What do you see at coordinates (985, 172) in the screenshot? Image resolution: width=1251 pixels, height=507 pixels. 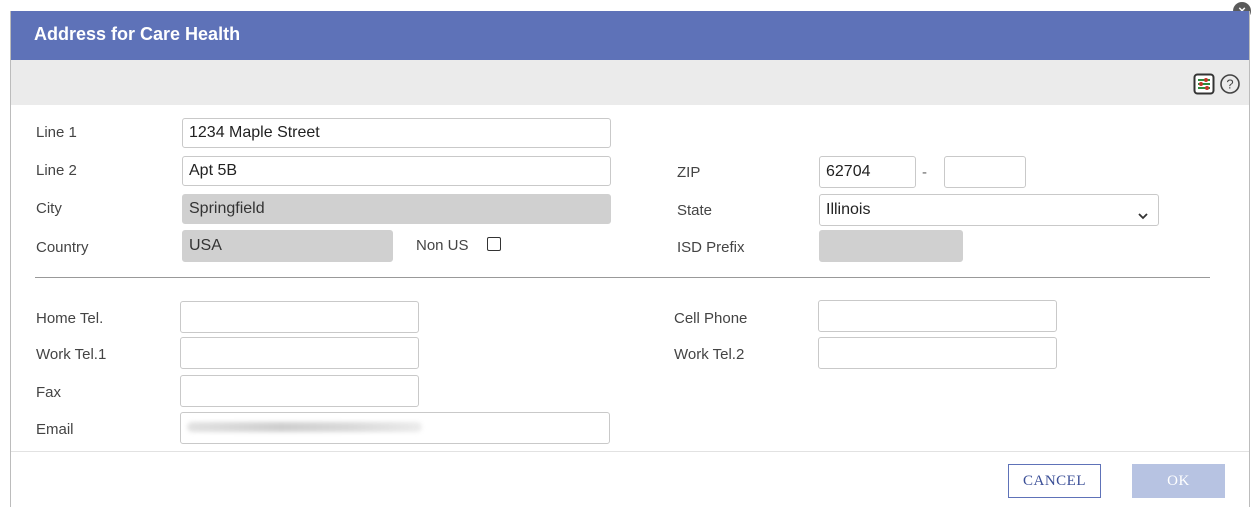 I see `zip-extension-input` at bounding box center [985, 172].